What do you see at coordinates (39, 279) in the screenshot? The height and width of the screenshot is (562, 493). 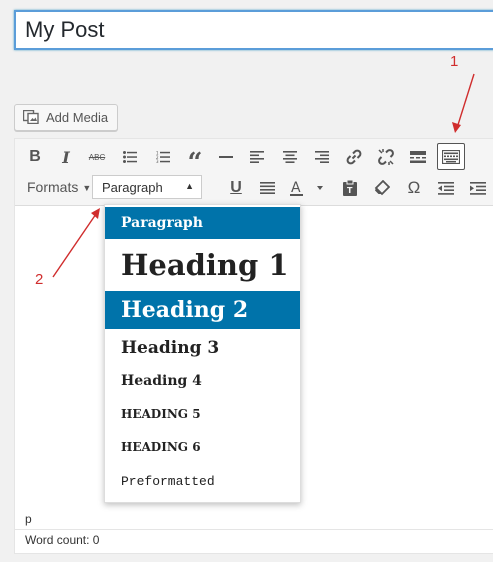 I see `annotation-label-2: 2` at bounding box center [39, 279].